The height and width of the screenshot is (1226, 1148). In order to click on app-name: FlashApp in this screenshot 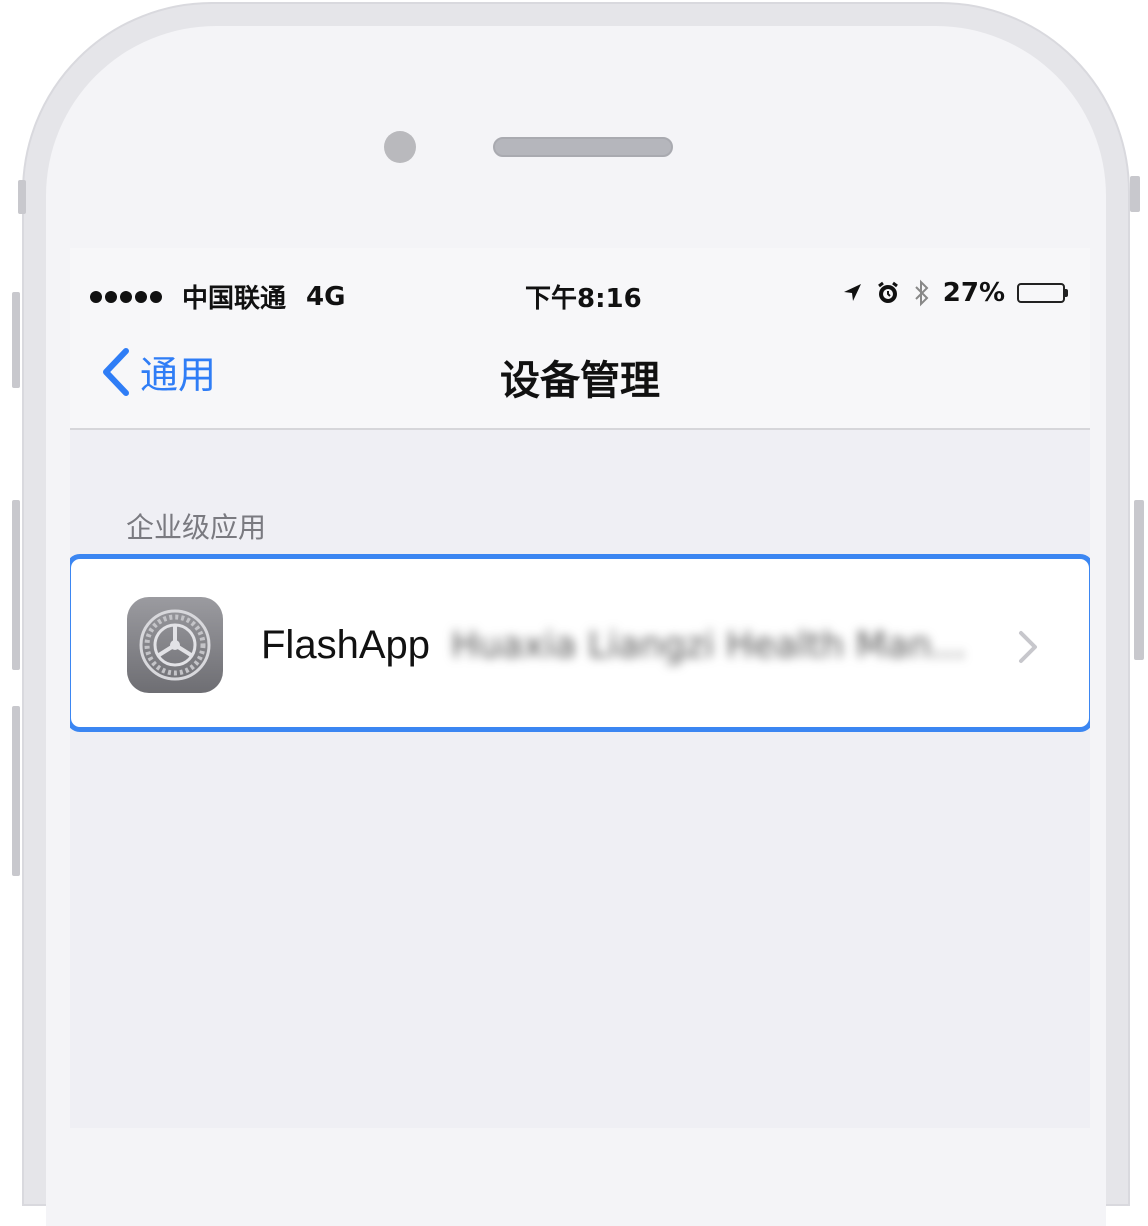, I will do `click(345, 645)`.